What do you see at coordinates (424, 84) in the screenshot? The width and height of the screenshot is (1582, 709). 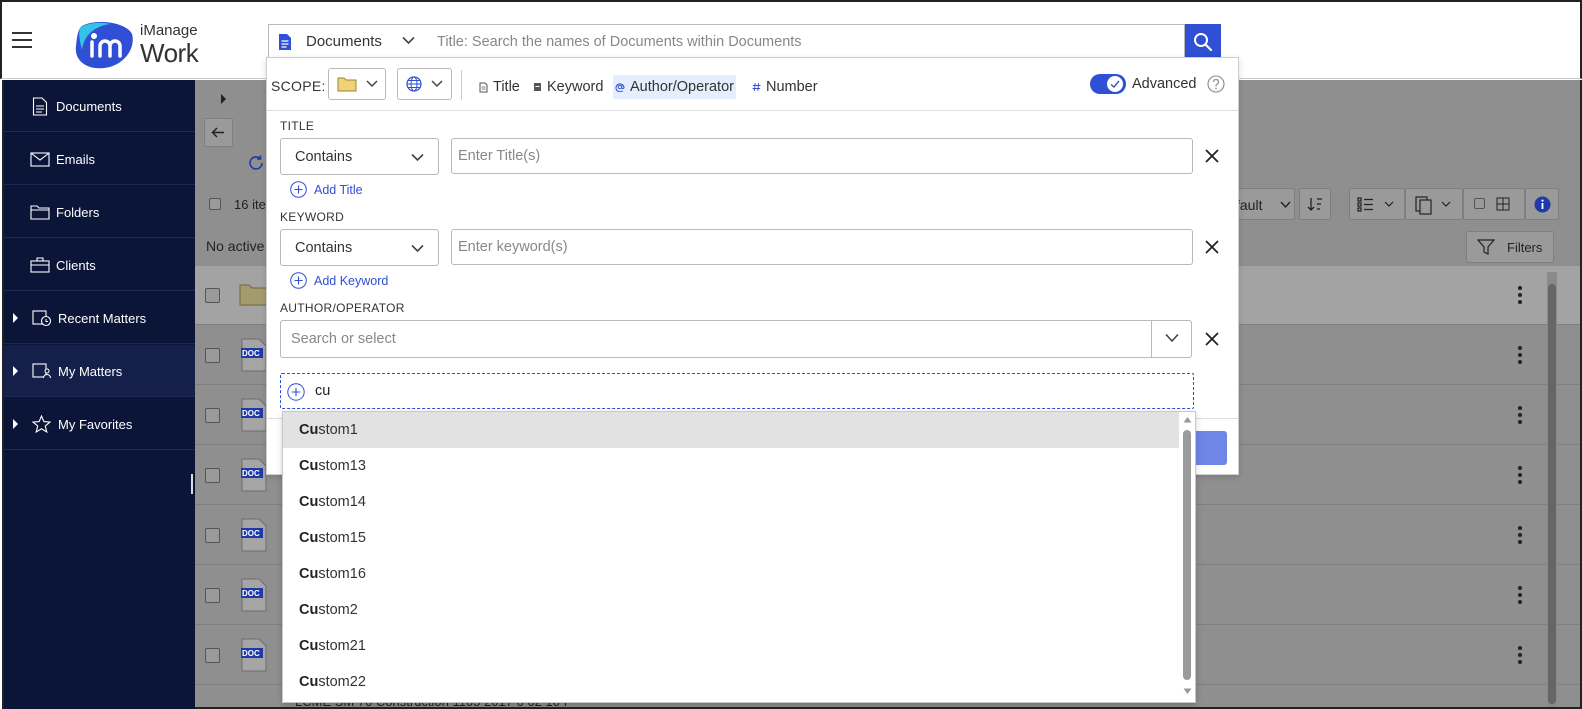 I see `library-scope-select` at bounding box center [424, 84].